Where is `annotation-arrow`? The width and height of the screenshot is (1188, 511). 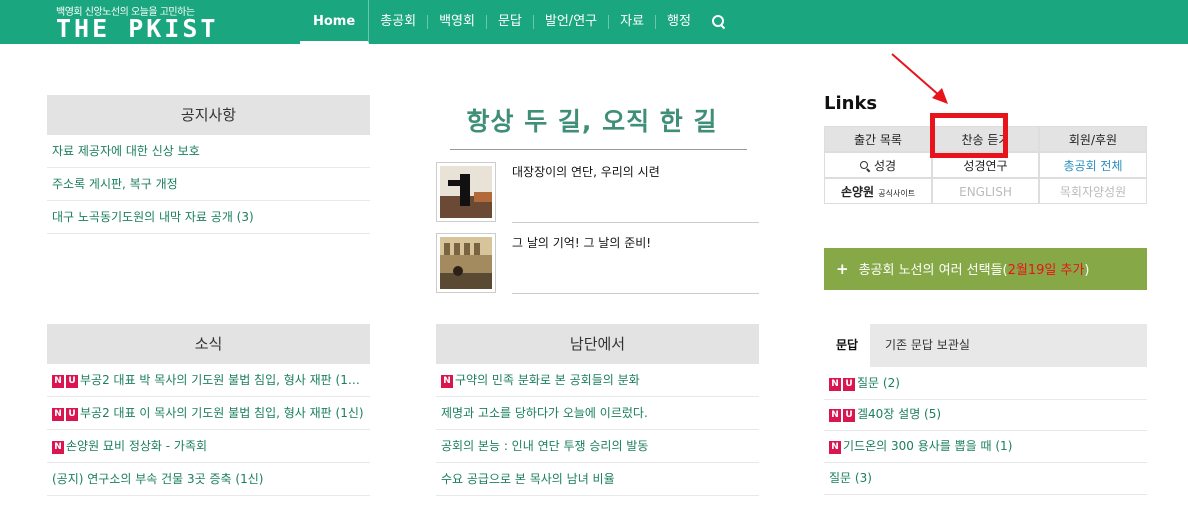
annotation-arrow is located at coordinates (919, 78).